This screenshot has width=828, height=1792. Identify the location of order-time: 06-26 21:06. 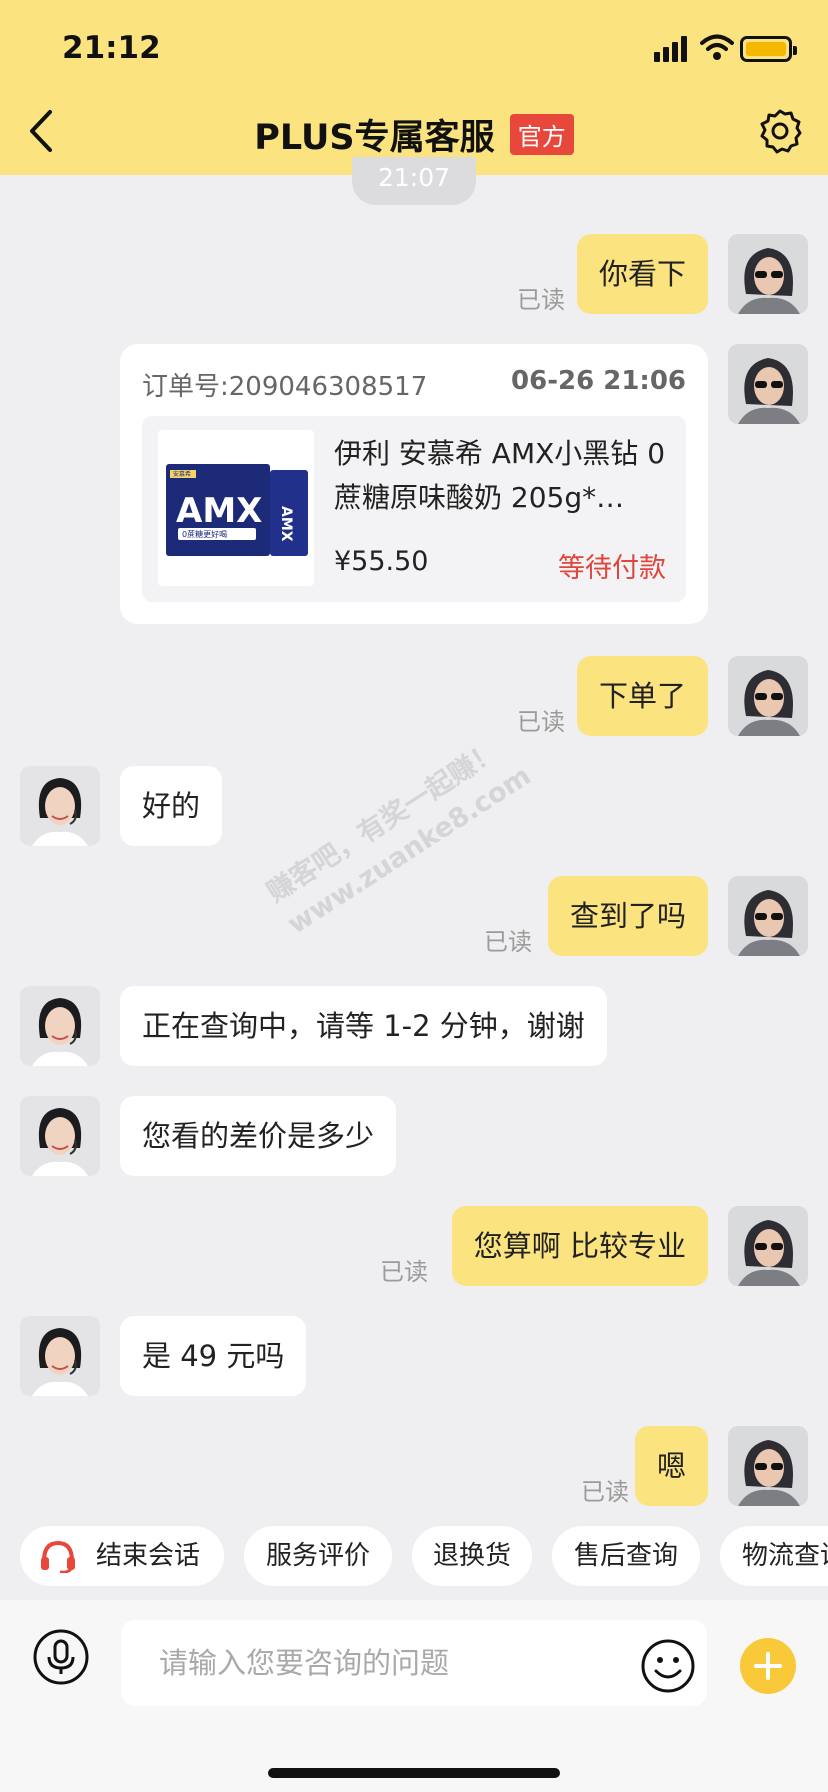
(598, 381).